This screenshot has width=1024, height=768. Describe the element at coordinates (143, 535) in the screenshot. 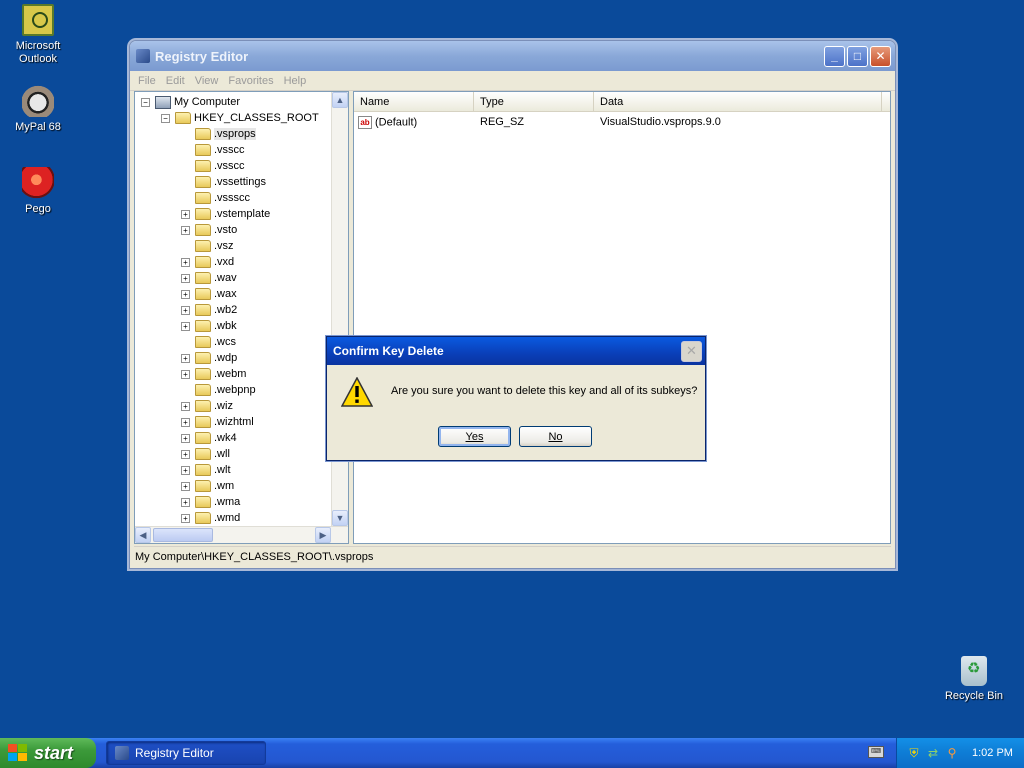

I see `scroll-left-icon: ◀` at that location.